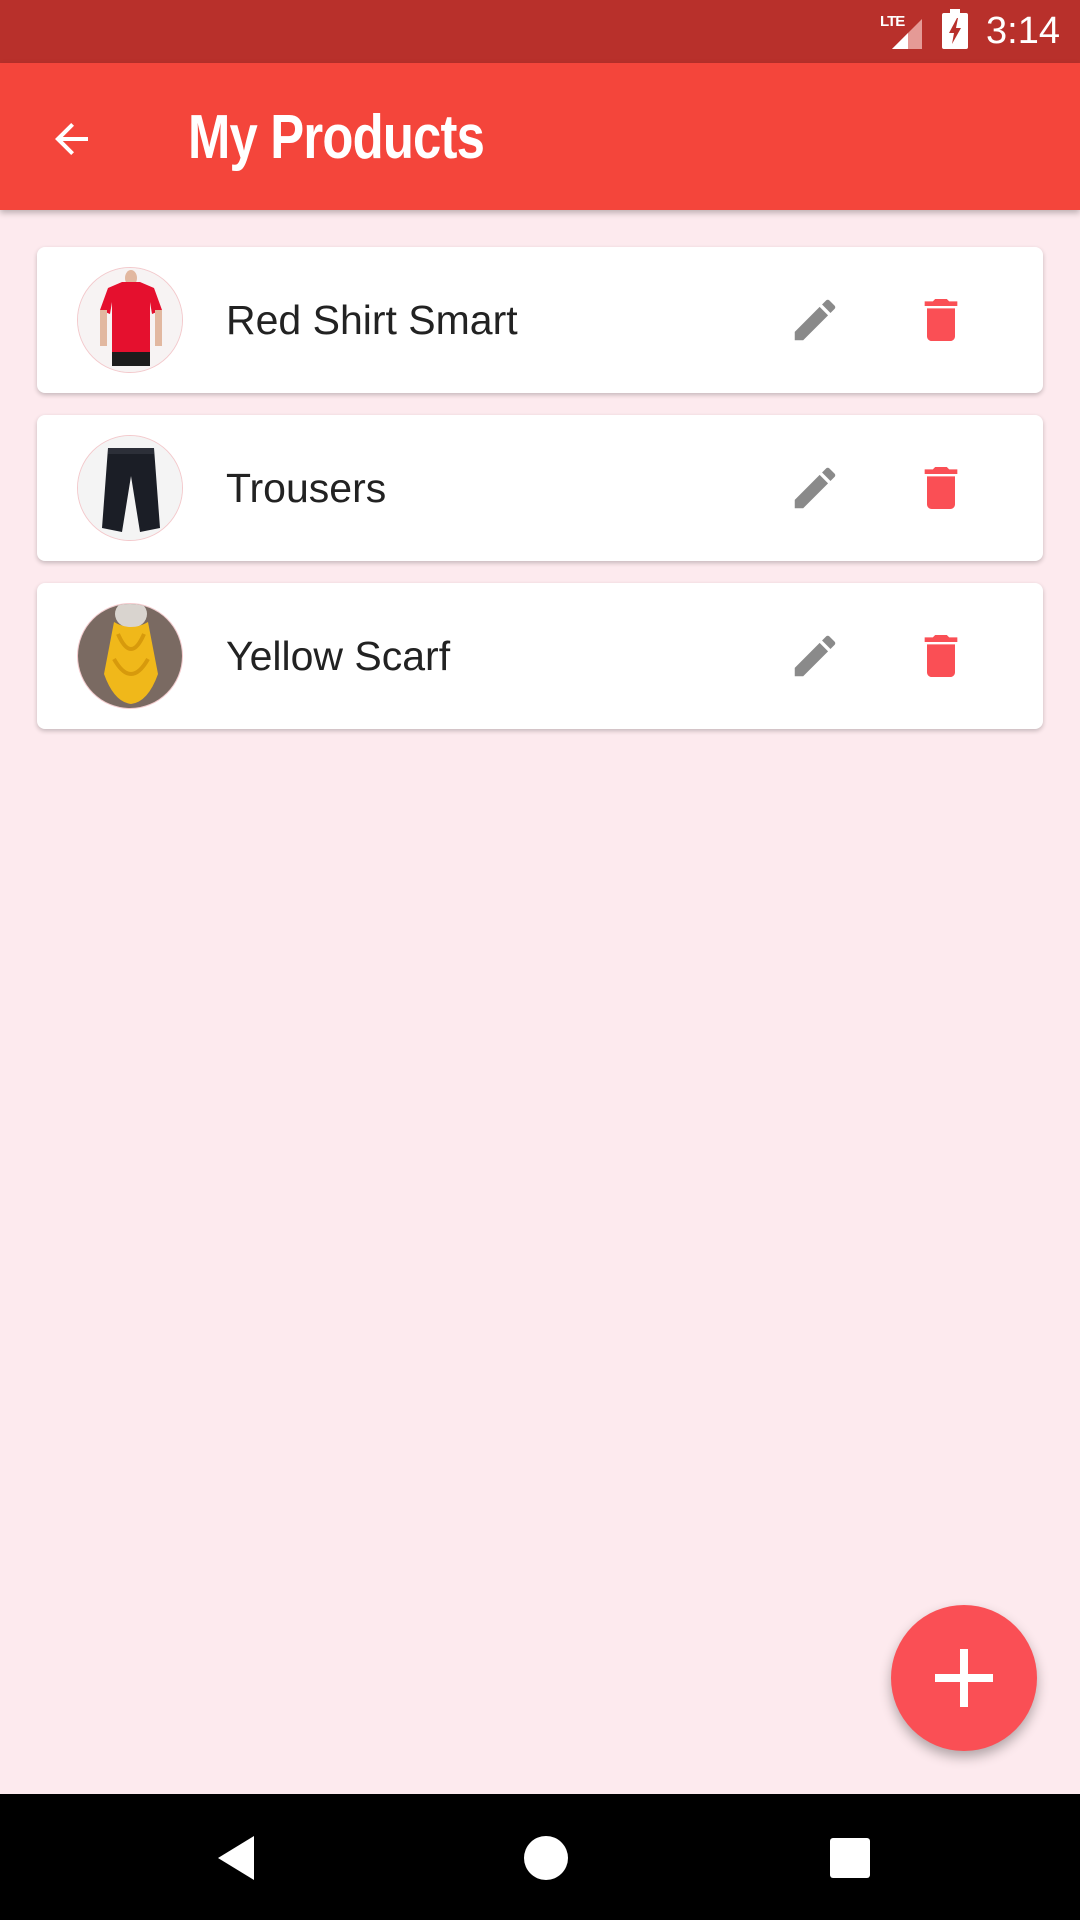  What do you see at coordinates (540, 656) in the screenshot?
I see `product-card: Yellow Scarf` at bounding box center [540, 656].